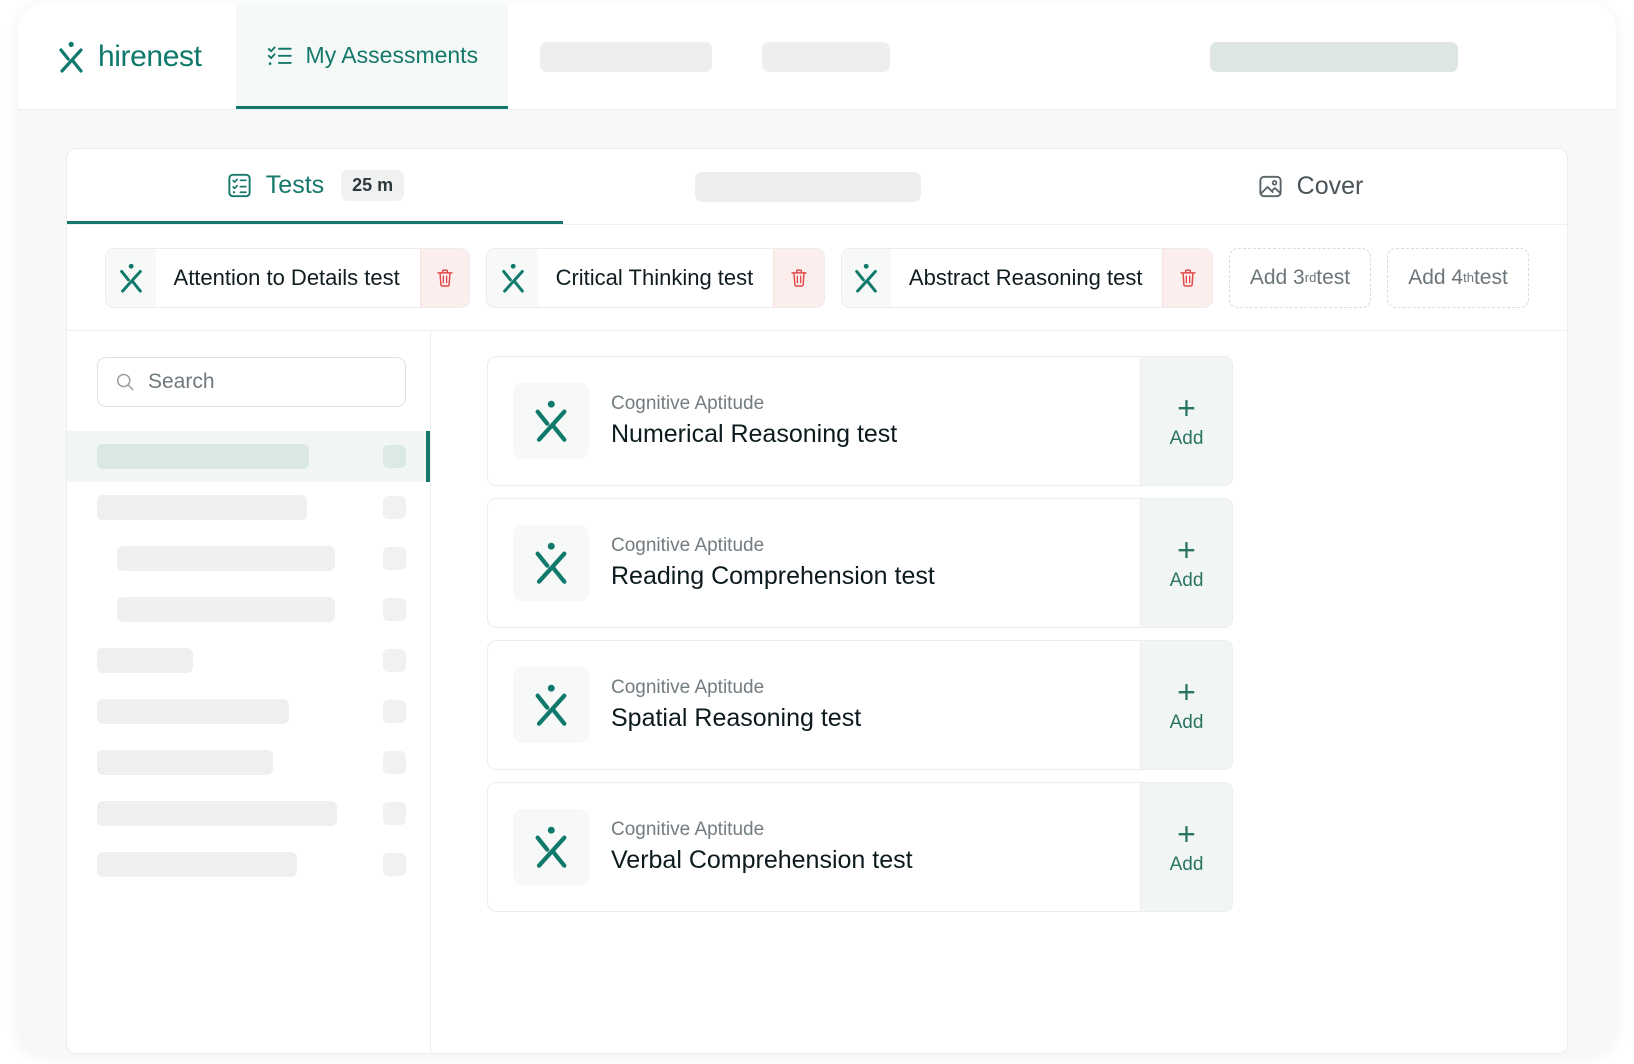  I want to click on editor-tabs: Tests 25 m Cover, so click(817, 187).